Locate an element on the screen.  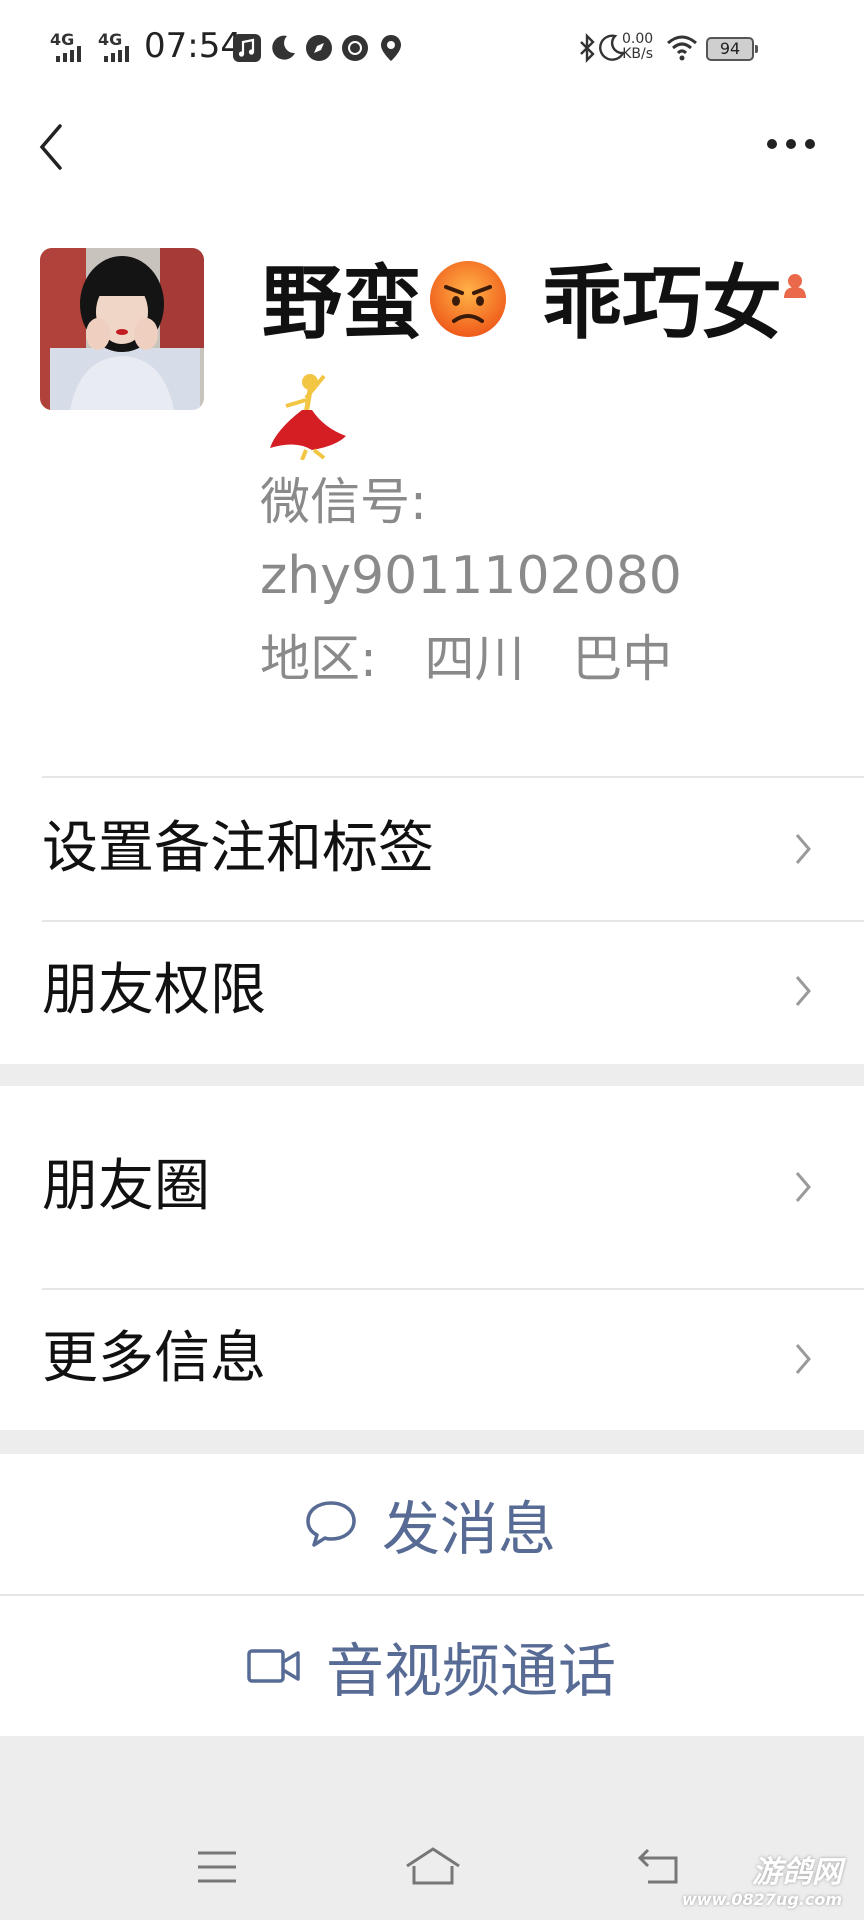
battery-indicator: 94 is located at coordinates (732, 49).